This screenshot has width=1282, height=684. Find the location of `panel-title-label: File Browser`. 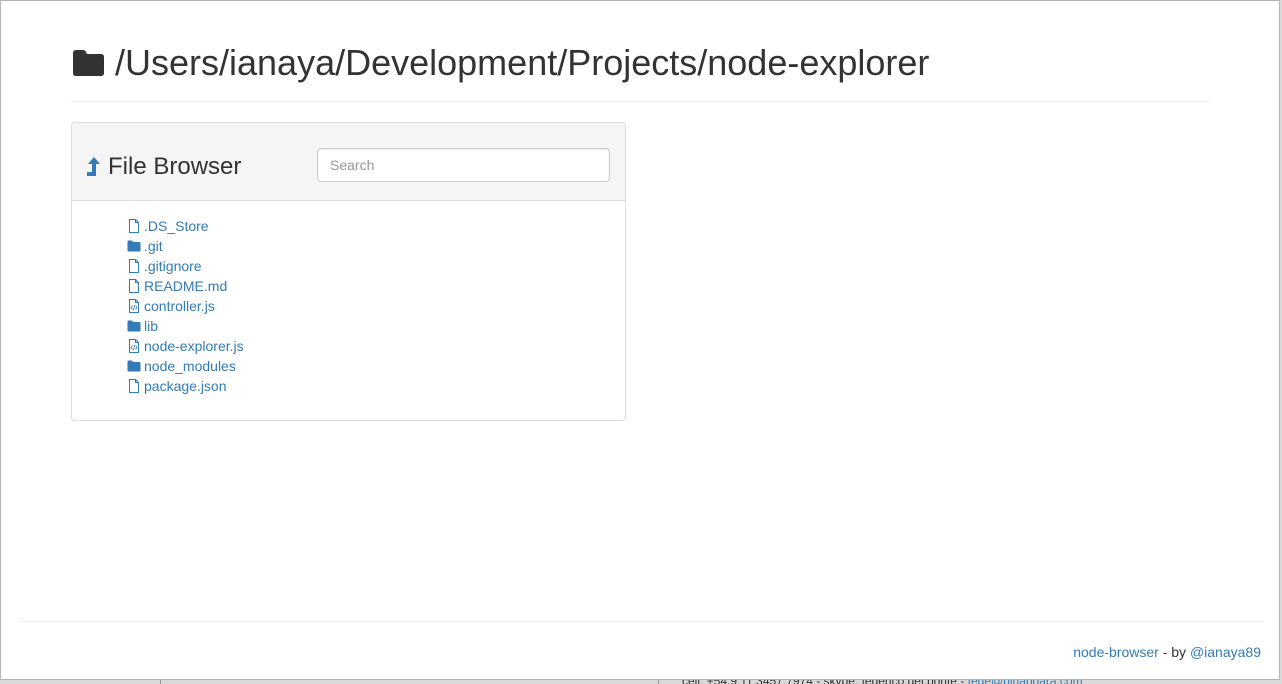

panel-title-label: File Browser is located at coordinates (175, 166).